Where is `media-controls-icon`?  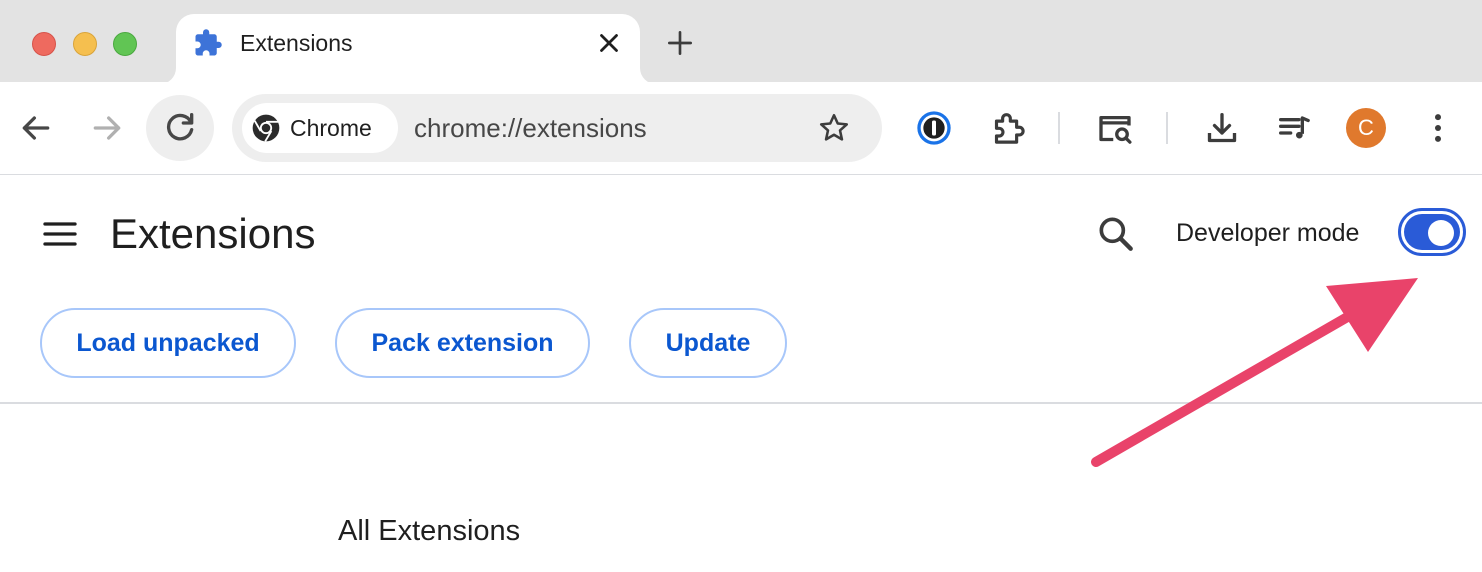 media-controls-icon is located at coordinates (1294, 128).